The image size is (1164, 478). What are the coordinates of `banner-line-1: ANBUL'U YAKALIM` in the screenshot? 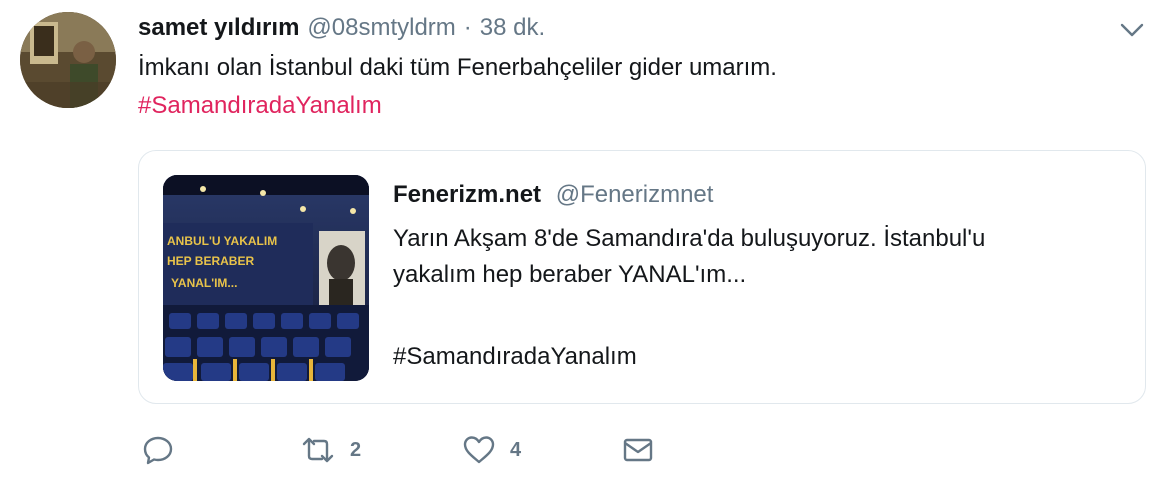 It's located at (222, 241).